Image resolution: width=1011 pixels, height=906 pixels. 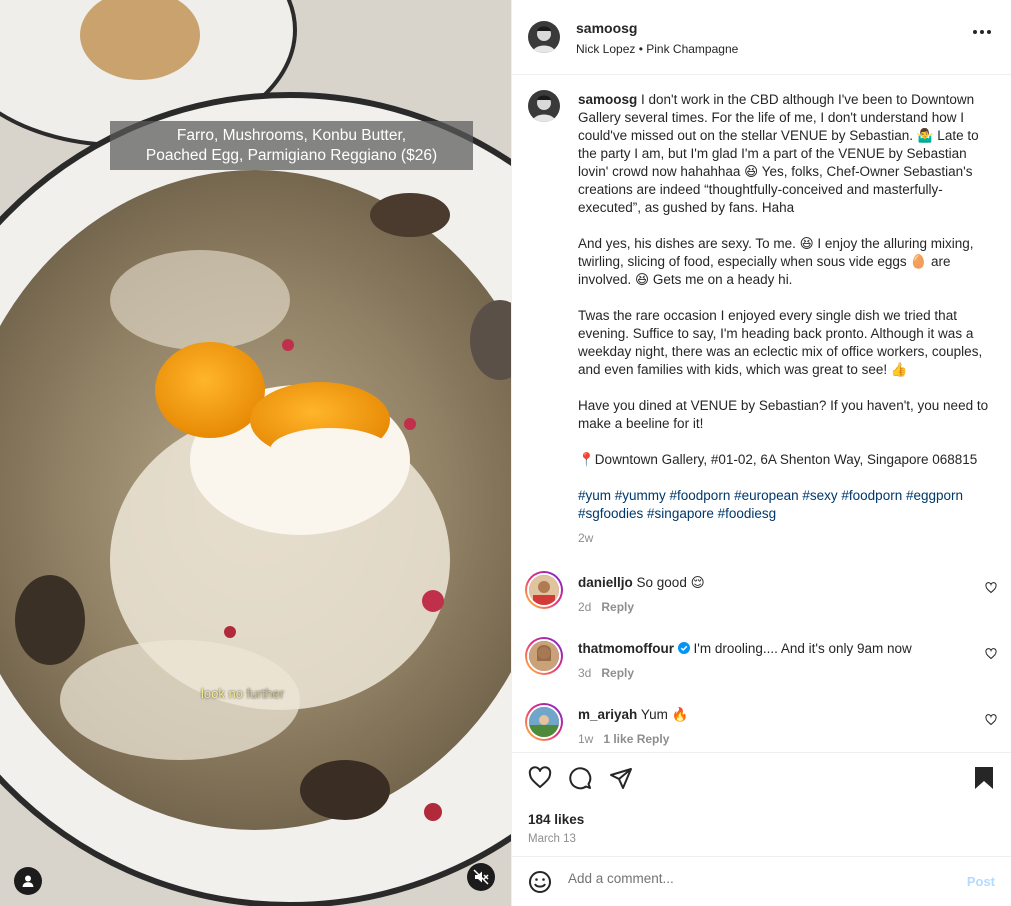 I want to click on post-header: samoosg Nick Lopez • Pink Champagne, so click(x=761, y=37).